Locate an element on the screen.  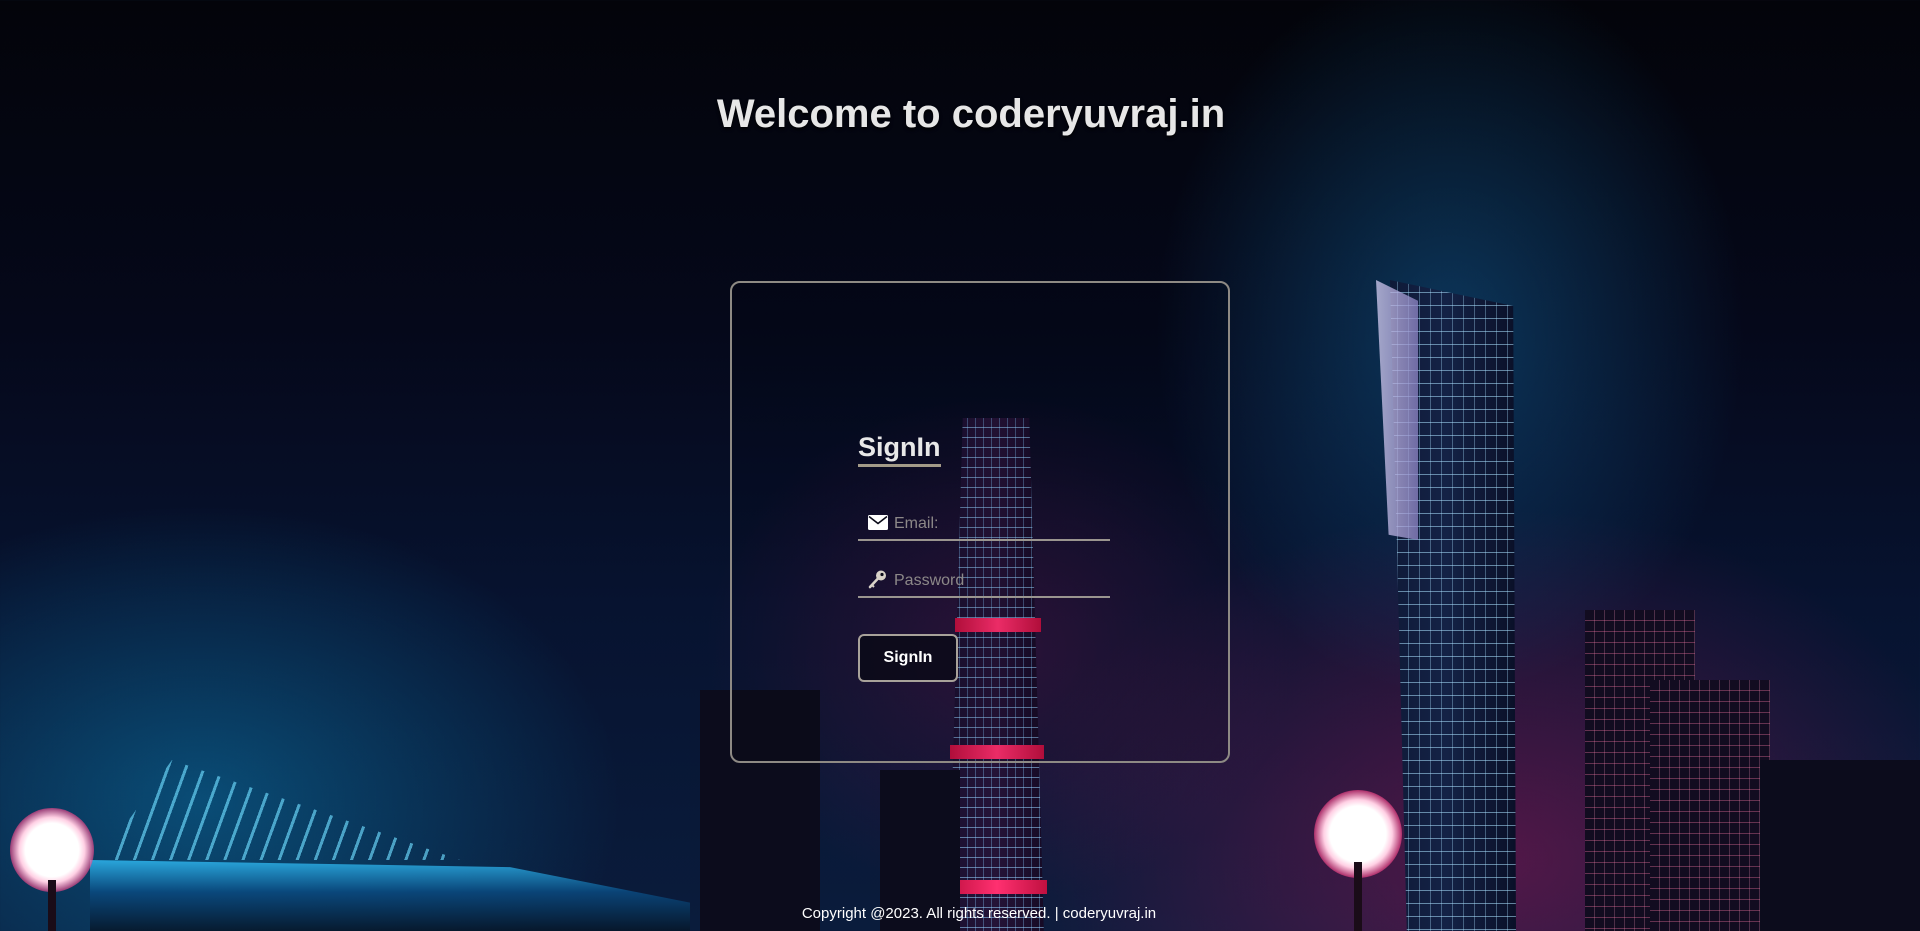
signin-button: SignIn is located at coordinates (908, 658).